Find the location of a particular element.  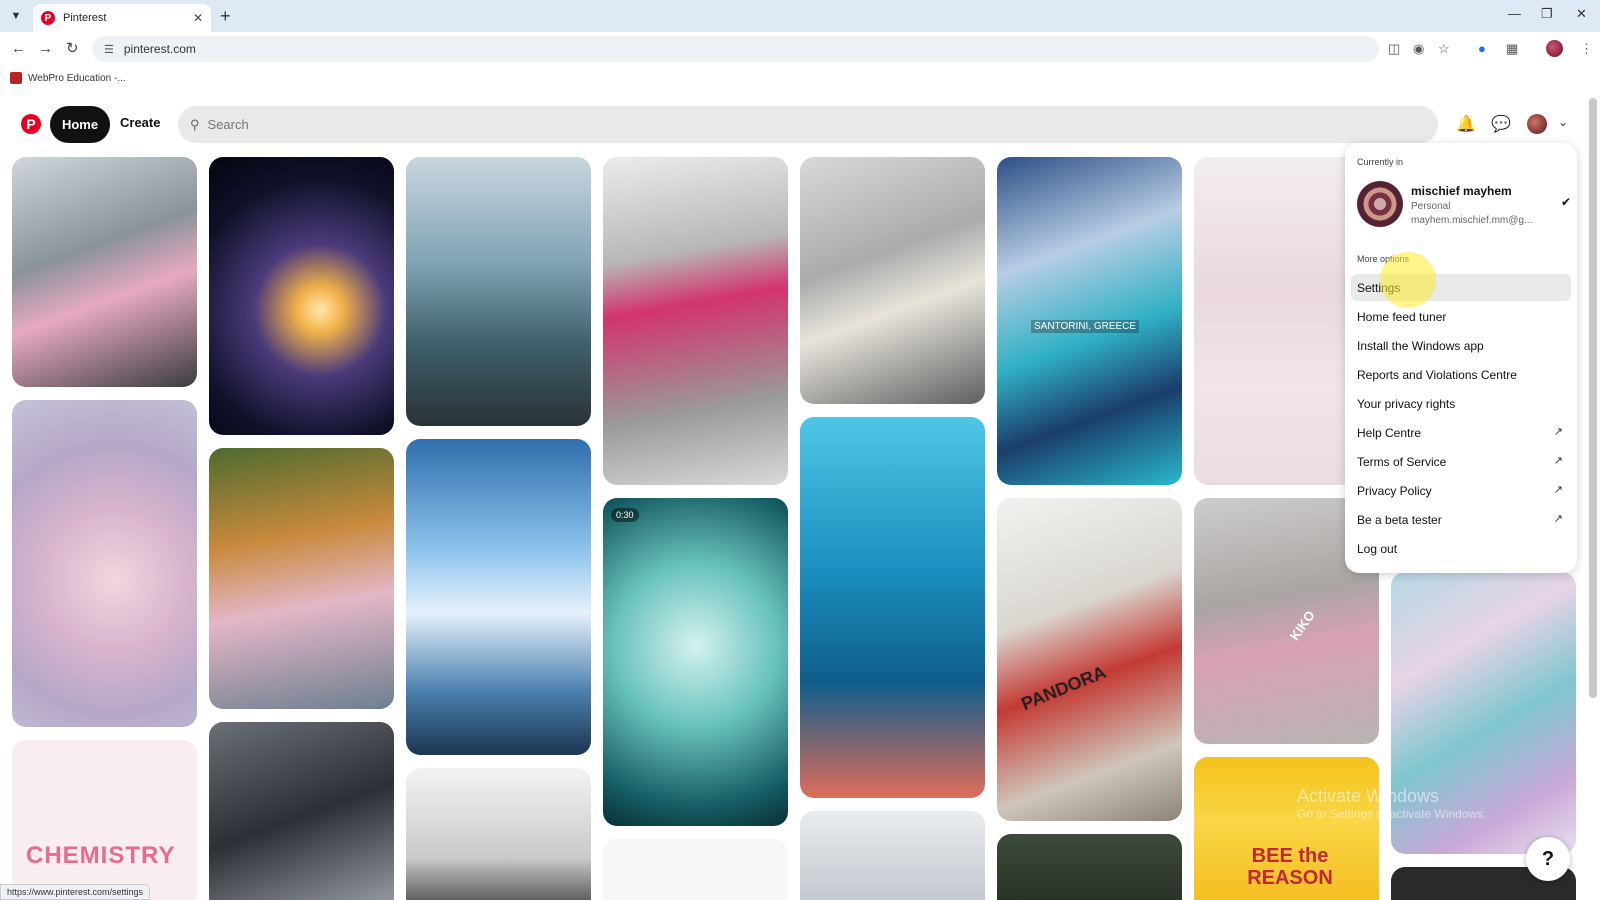

address-url: pinterest.com is located at coordinates (159, 49).